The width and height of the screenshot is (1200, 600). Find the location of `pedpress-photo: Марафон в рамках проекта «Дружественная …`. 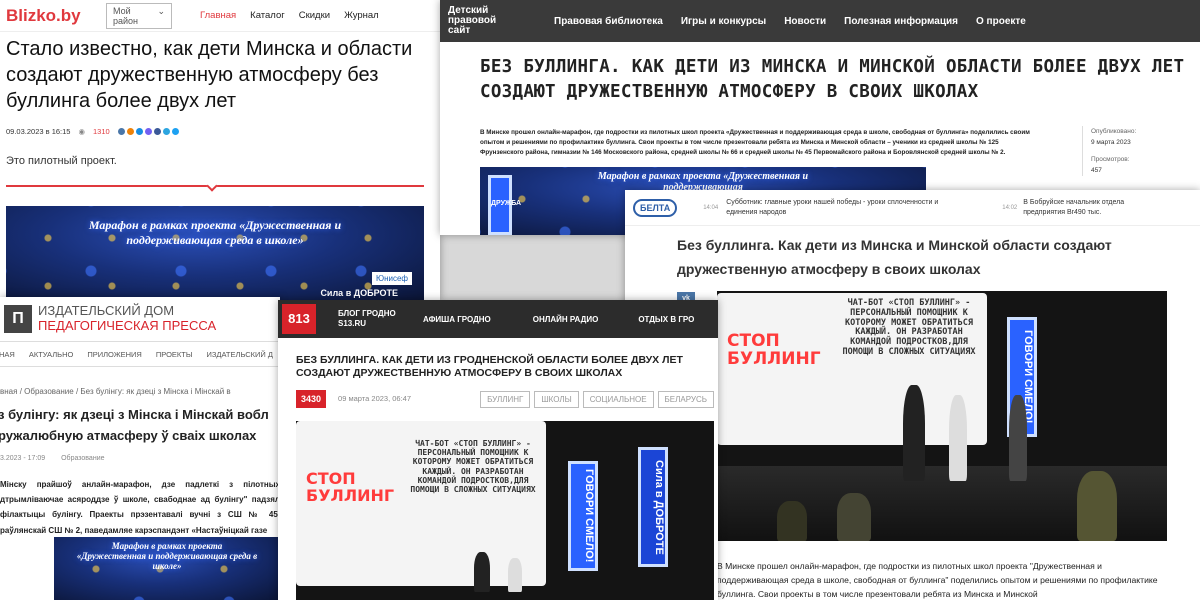

pedpress-photo: Марафон в рамках проекта «Дружественная … is located at coordinates (167, 568).